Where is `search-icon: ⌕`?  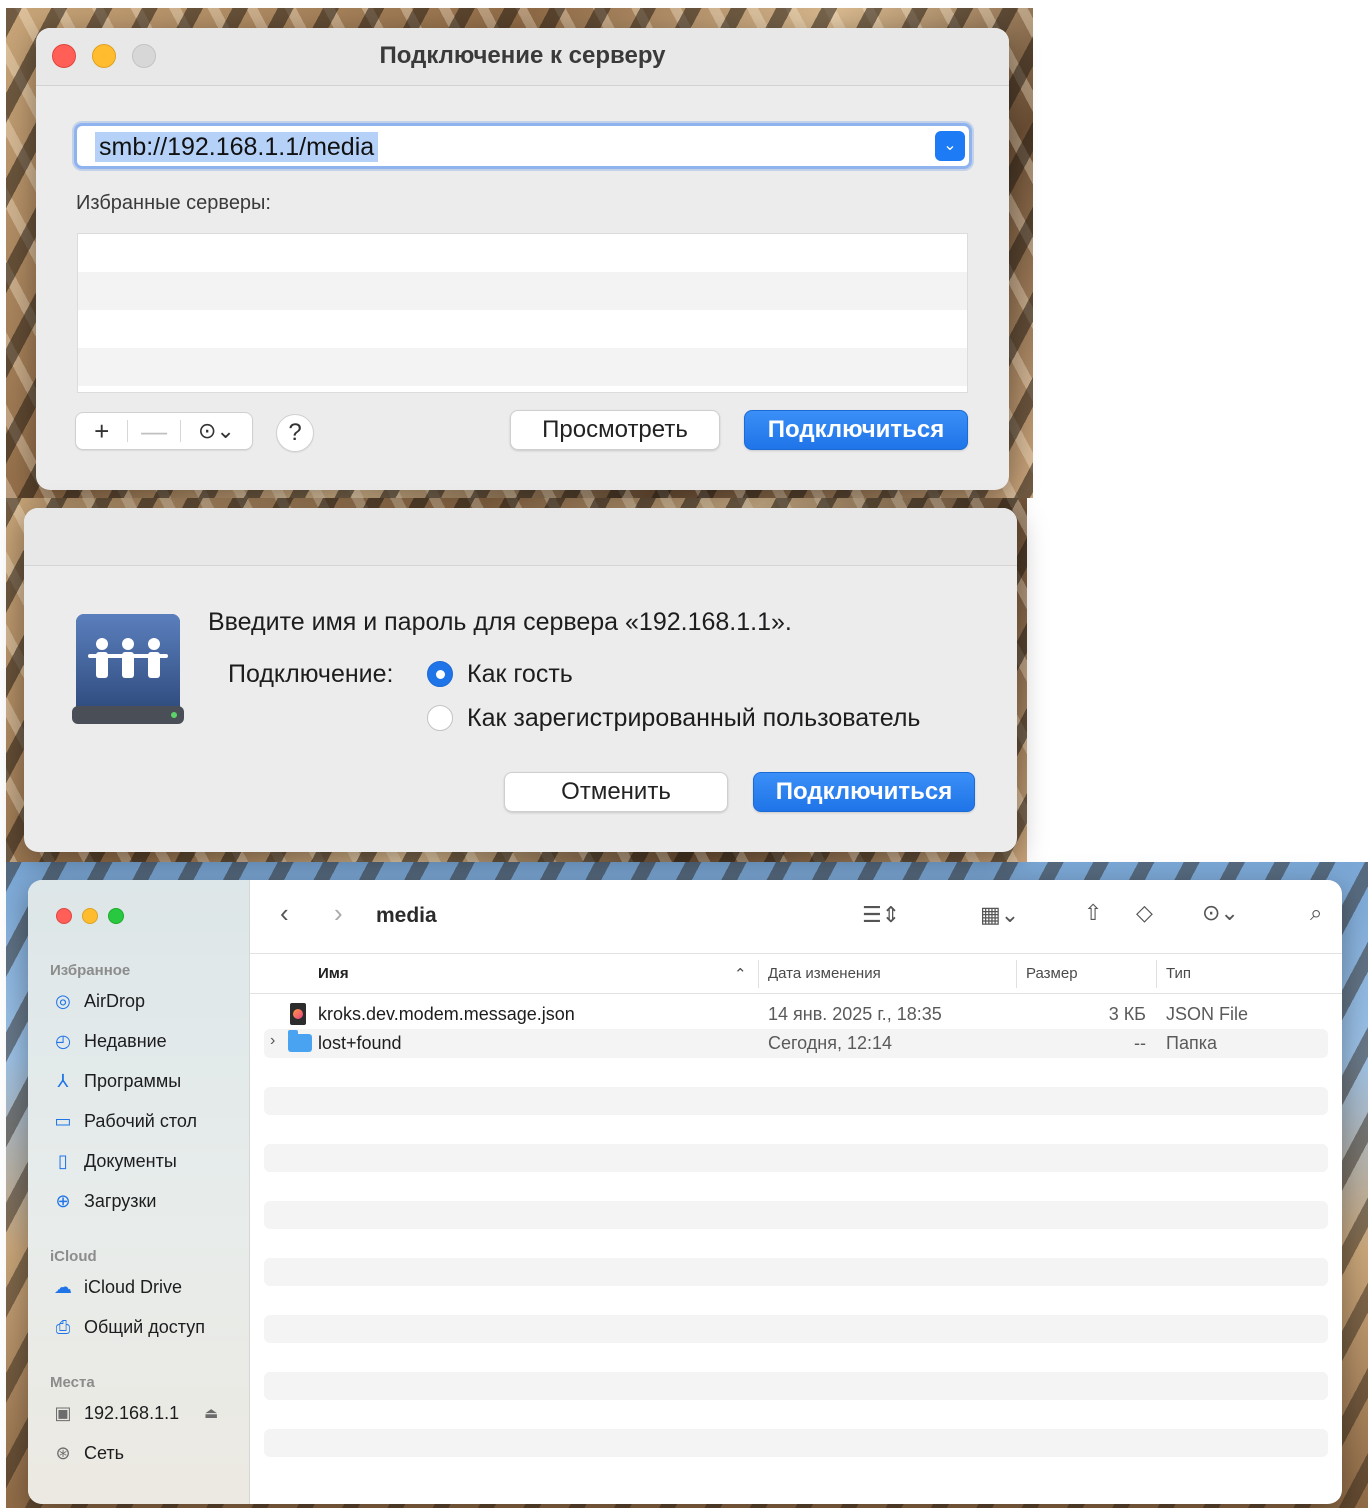
search-icon: ⌕ is located at coordinates (1316, 913).